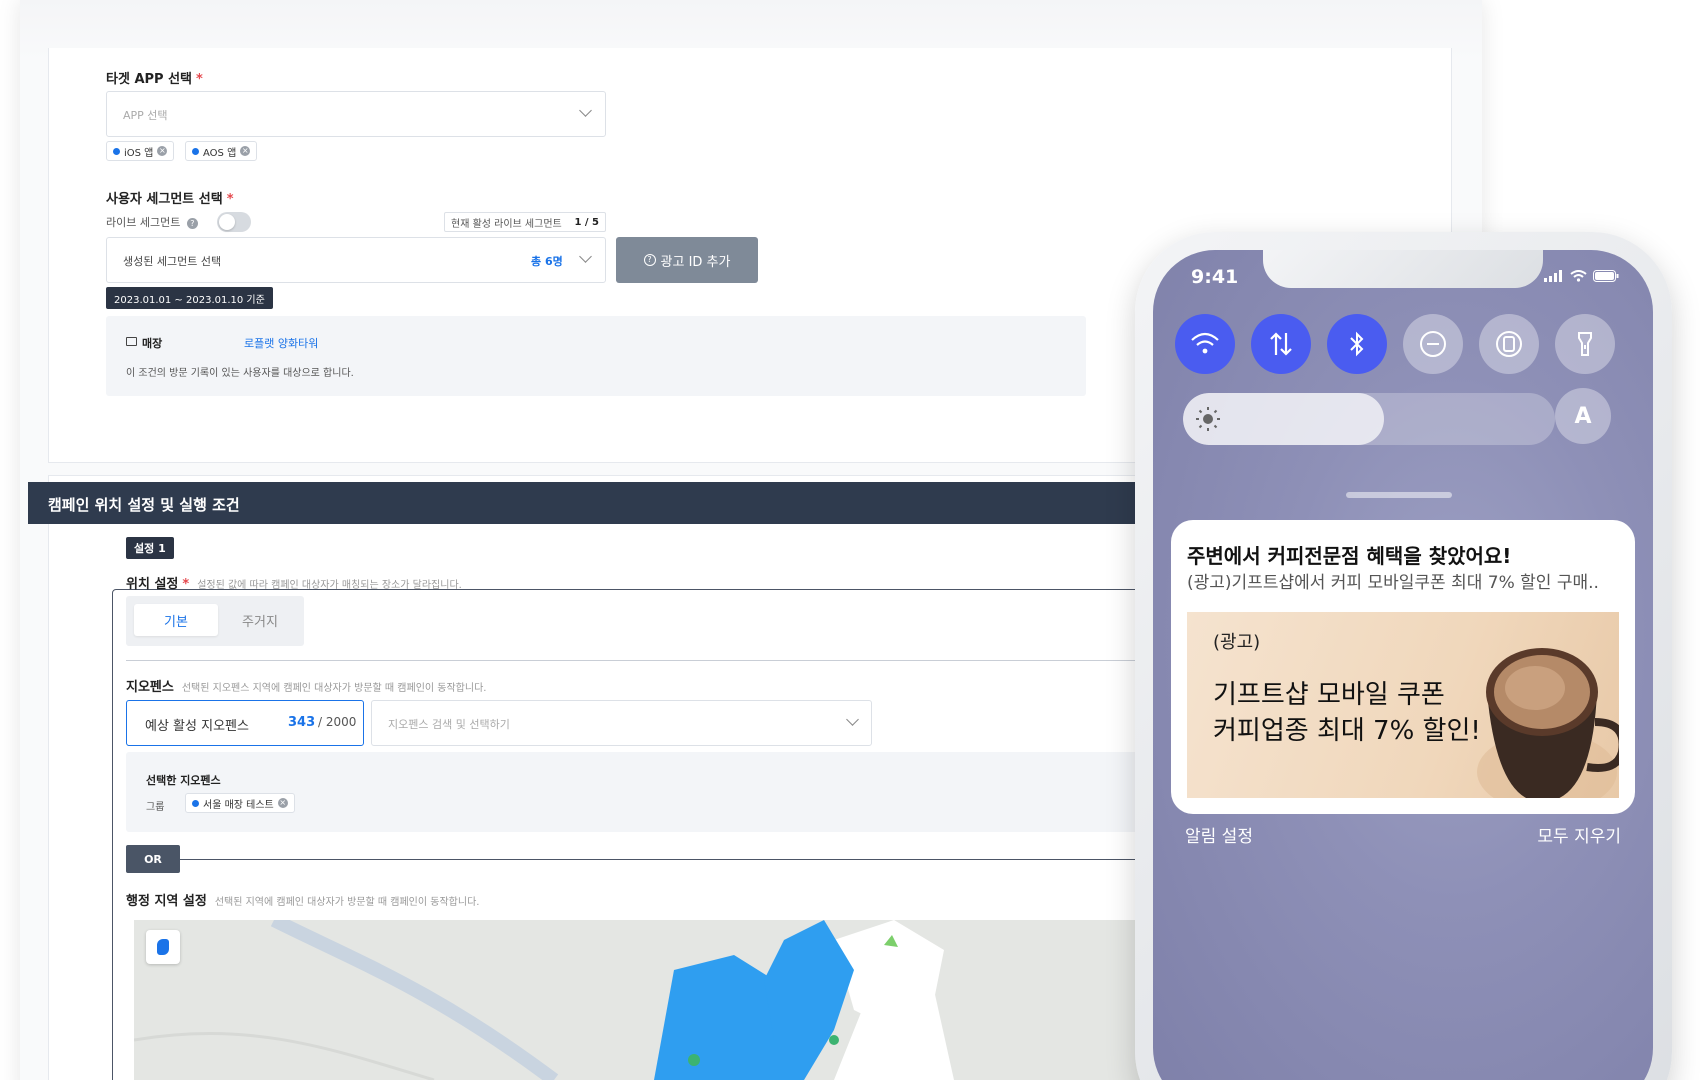 The height and width of the screenshot is (1080, 1700). Describe the element at coordinates (1369, 419) in the screenshot. I see `brightness-slider` at that location.